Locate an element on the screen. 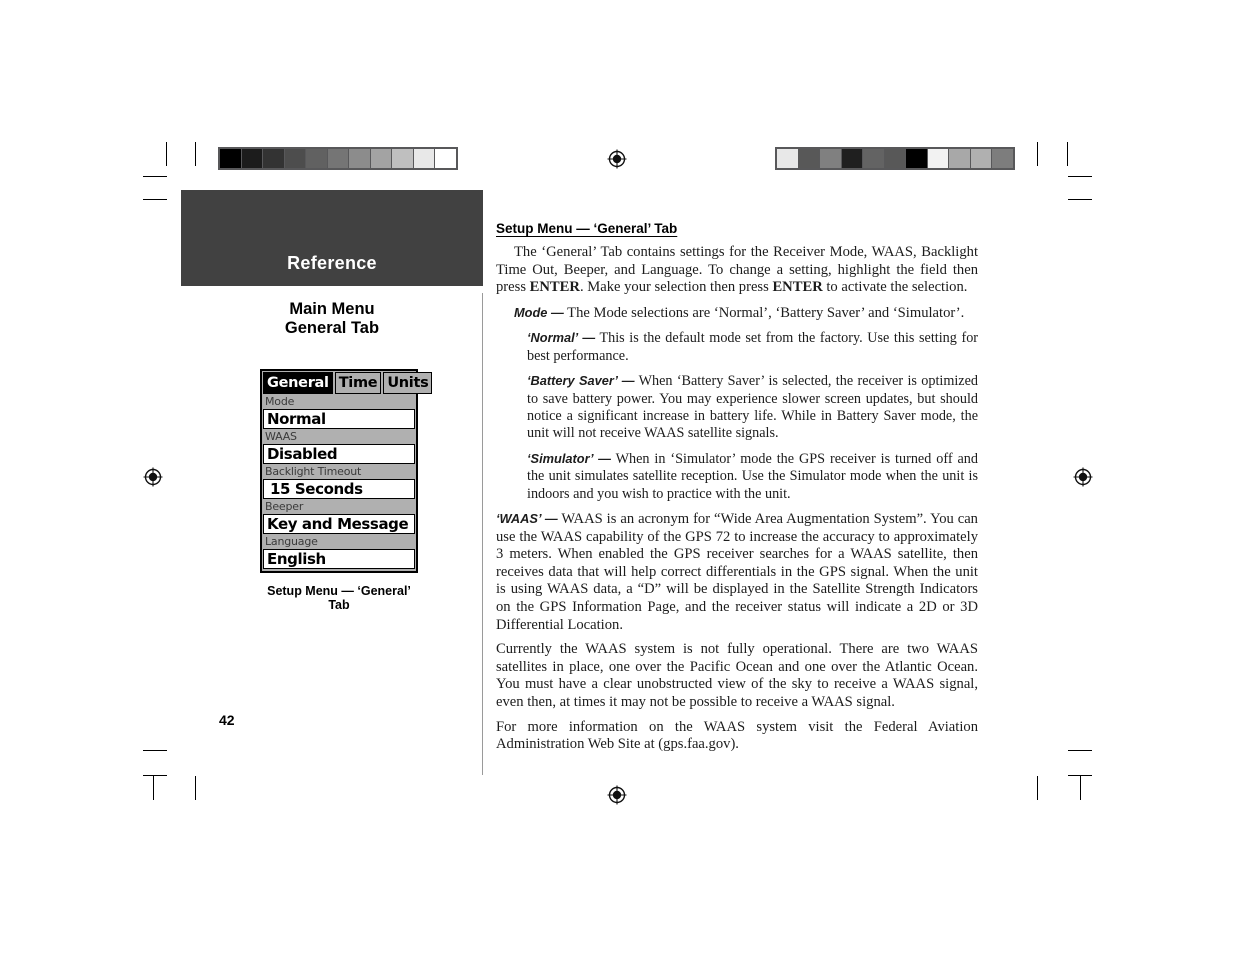 The height and width of the screenshot is (954, 1235). crop-mark-bottom-right-h is located at coordinates (1080, 750).